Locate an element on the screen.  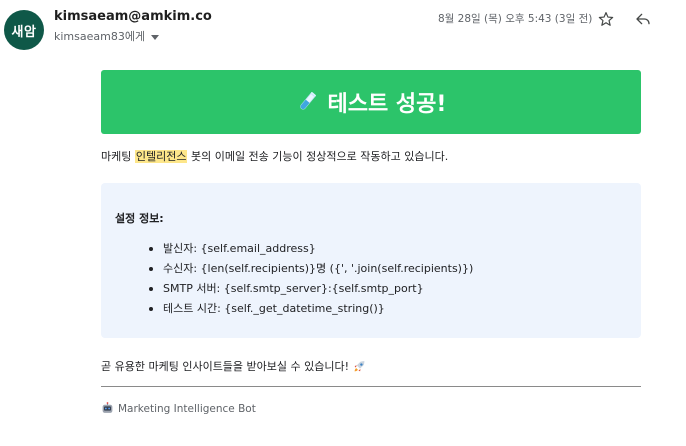
email-timestamp: 8월 28일 (목) 오후 5:43 (3일 전) is located at coordinates (515, 19).